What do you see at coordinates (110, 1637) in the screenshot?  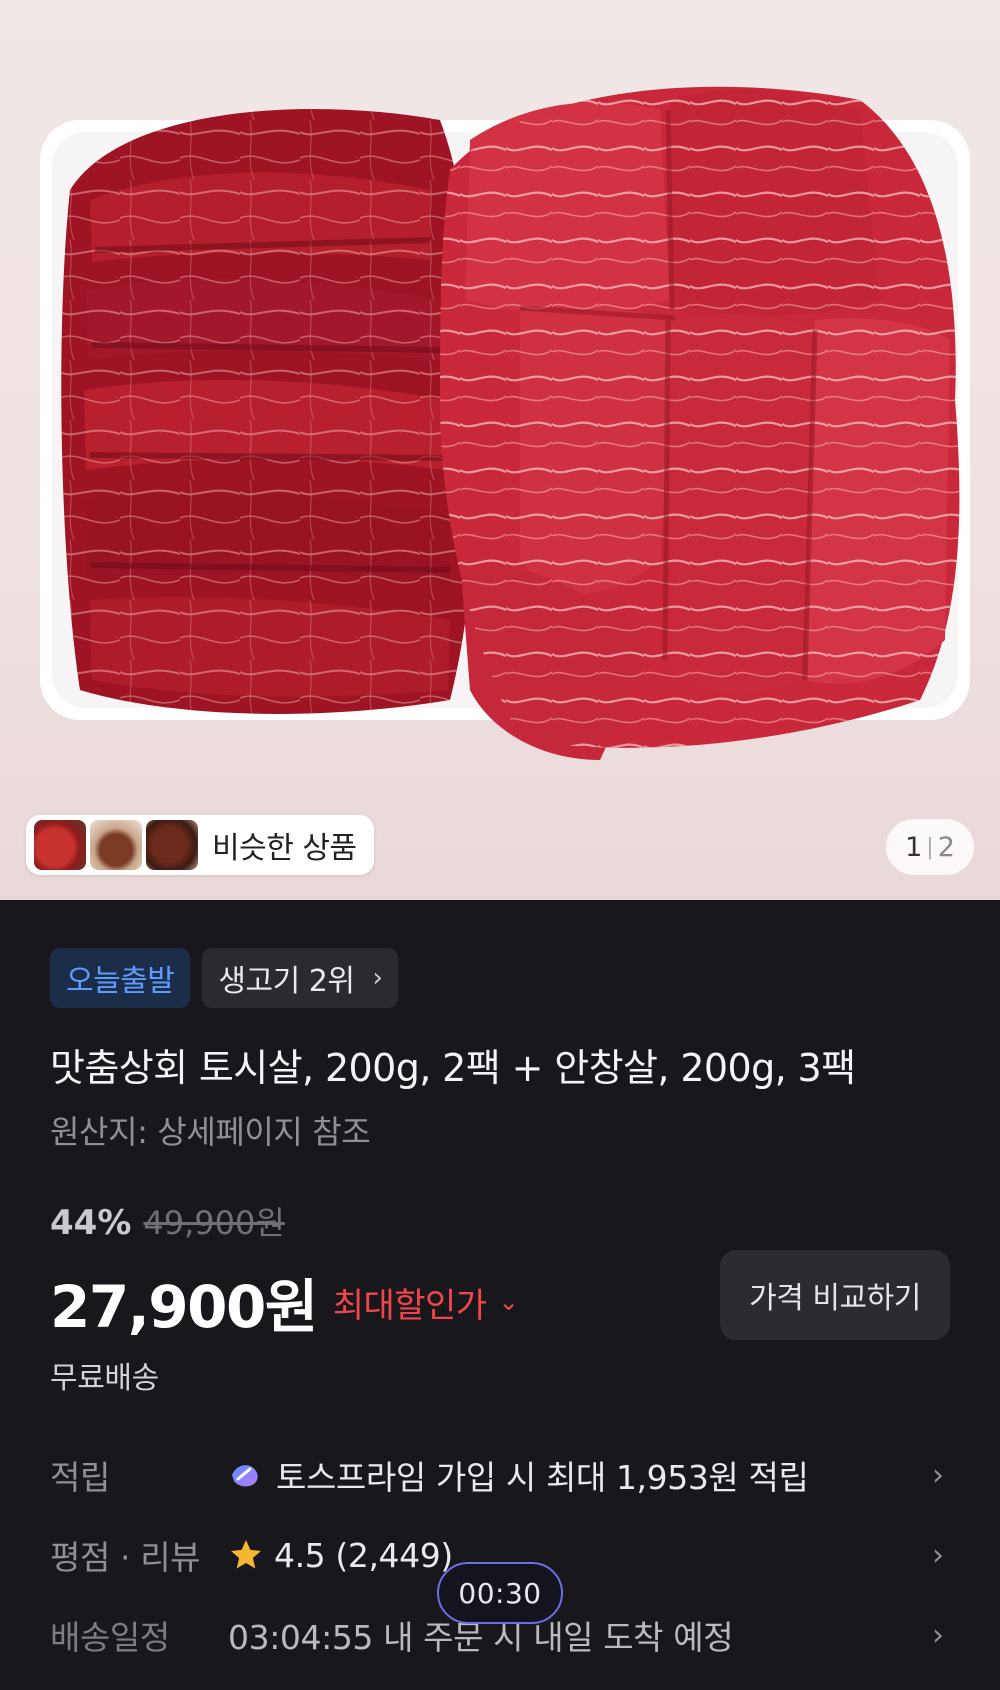 I see `delivery-label: 배송일정` at bounding box center [110, 1637].